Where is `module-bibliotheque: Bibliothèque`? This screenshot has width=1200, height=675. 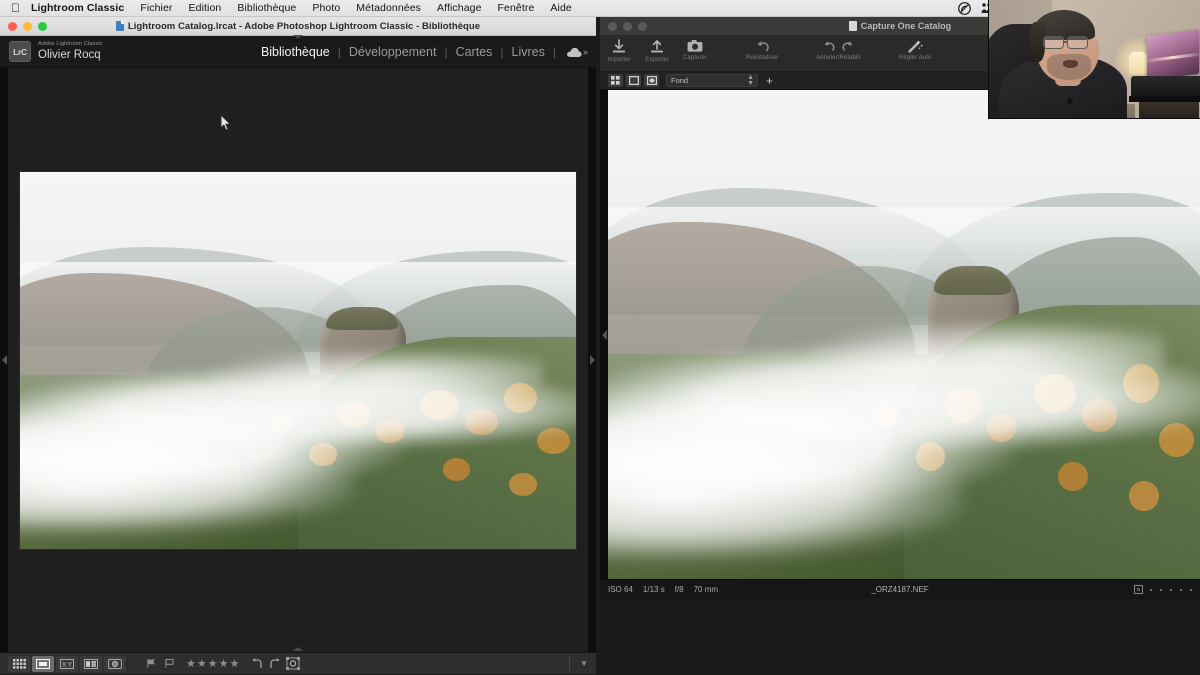
module-bibliotheque: Bibliothèque is located at coordinates (295, 52).